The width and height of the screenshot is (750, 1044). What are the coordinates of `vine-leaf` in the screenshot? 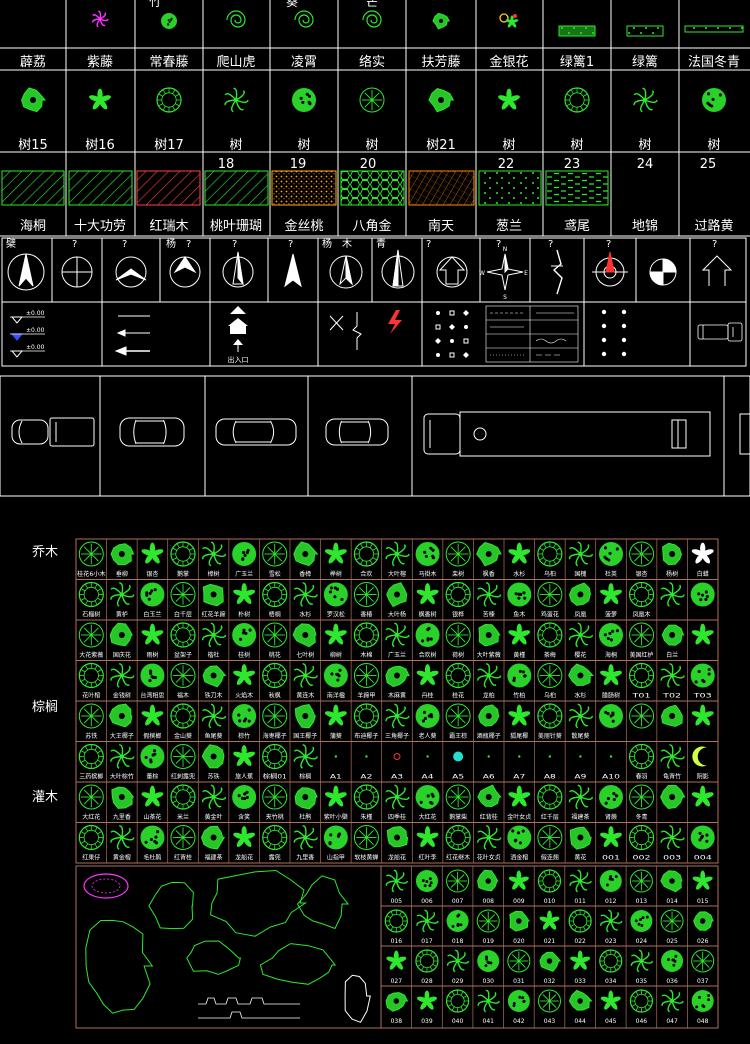 It's located at (512, 21).